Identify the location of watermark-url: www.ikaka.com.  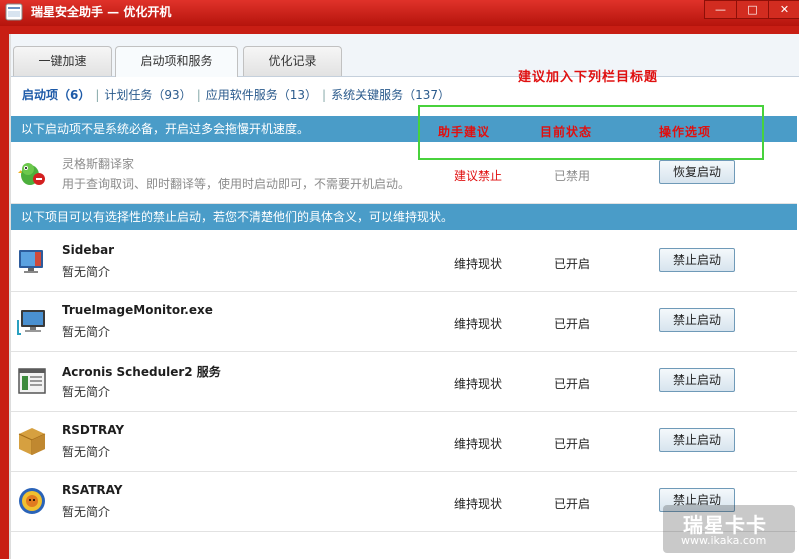
(724, 540).